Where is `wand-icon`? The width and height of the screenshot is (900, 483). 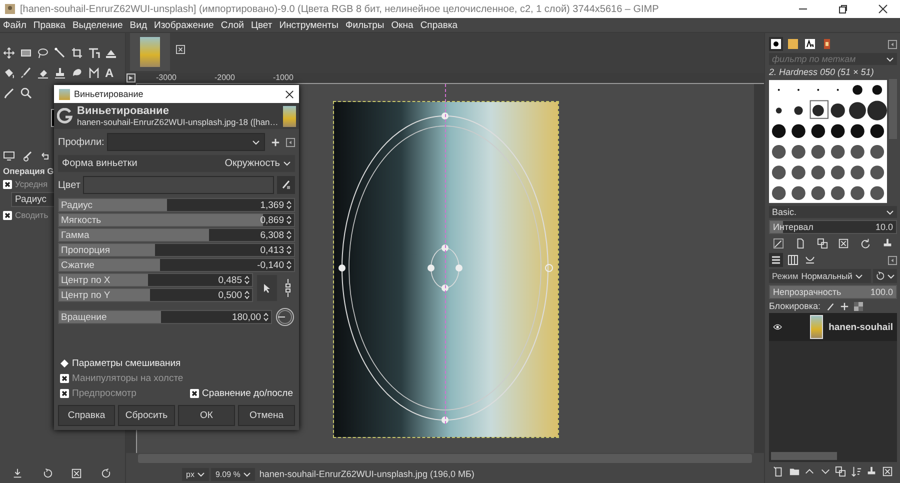 wand-icon is located at coordinates (60, 53).